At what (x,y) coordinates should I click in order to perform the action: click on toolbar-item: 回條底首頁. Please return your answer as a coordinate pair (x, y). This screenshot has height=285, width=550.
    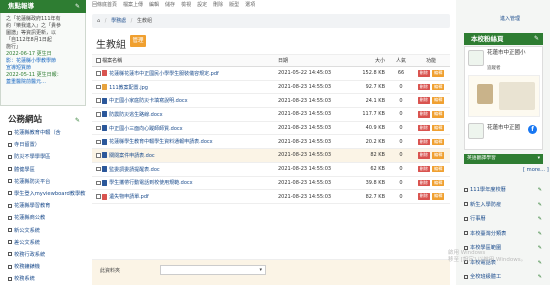
    Looking at the image, I should click on (104, 5).